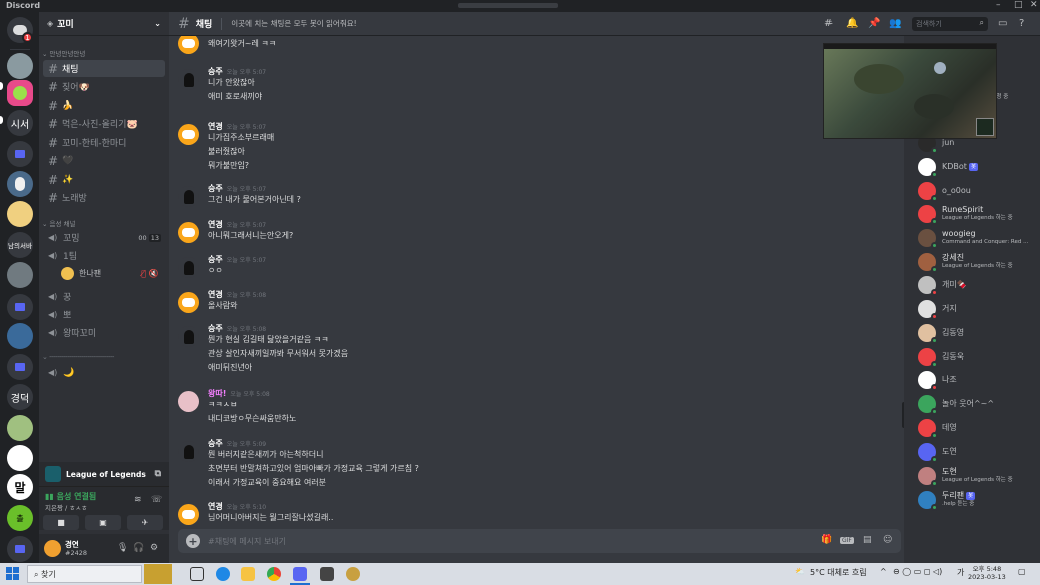 This screenshot has height=585, width=1040. I want to click on league-of-legends-icon, so click(353, 574).